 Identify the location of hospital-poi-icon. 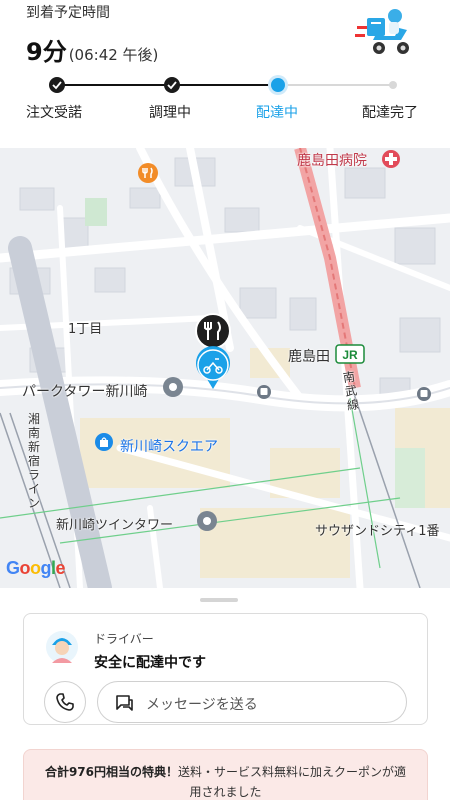
(391, 159).